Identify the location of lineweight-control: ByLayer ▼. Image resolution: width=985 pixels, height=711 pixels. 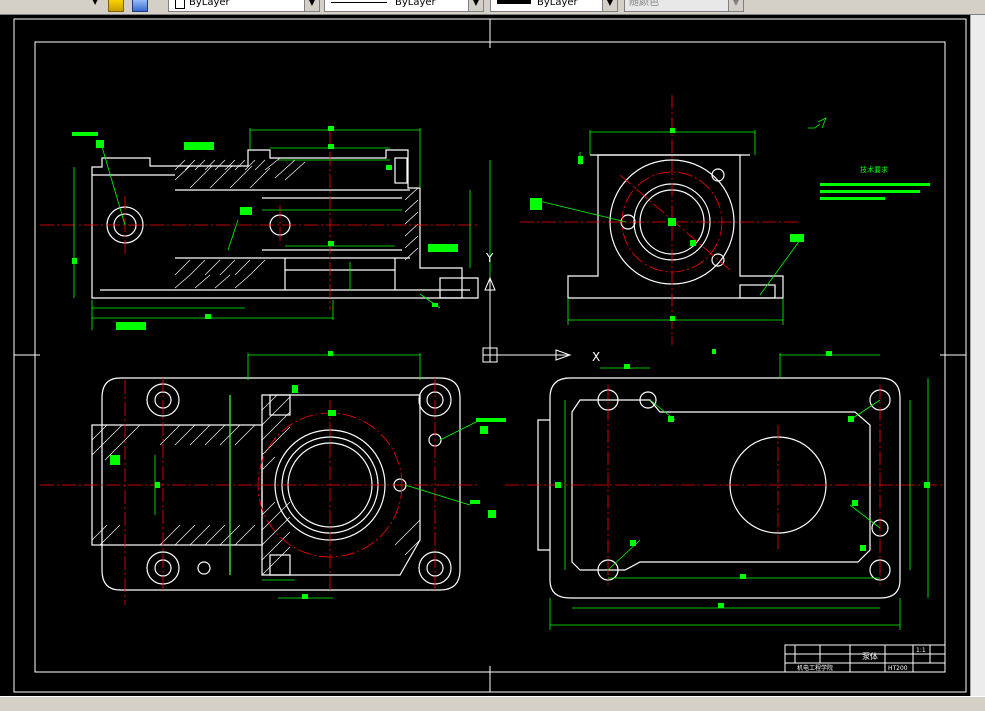
(554, 6).